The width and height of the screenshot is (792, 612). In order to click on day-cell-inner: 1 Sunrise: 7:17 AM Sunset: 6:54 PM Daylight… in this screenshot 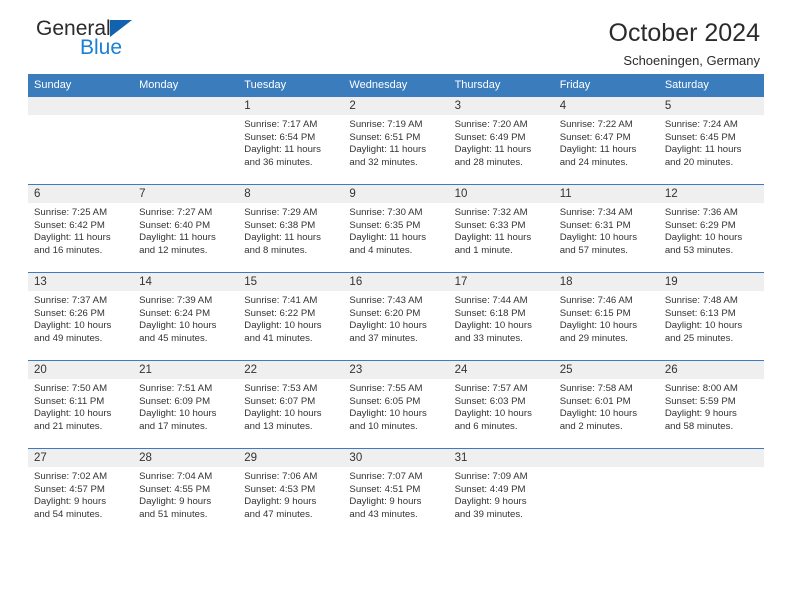, I will do `click(291, 140)`.